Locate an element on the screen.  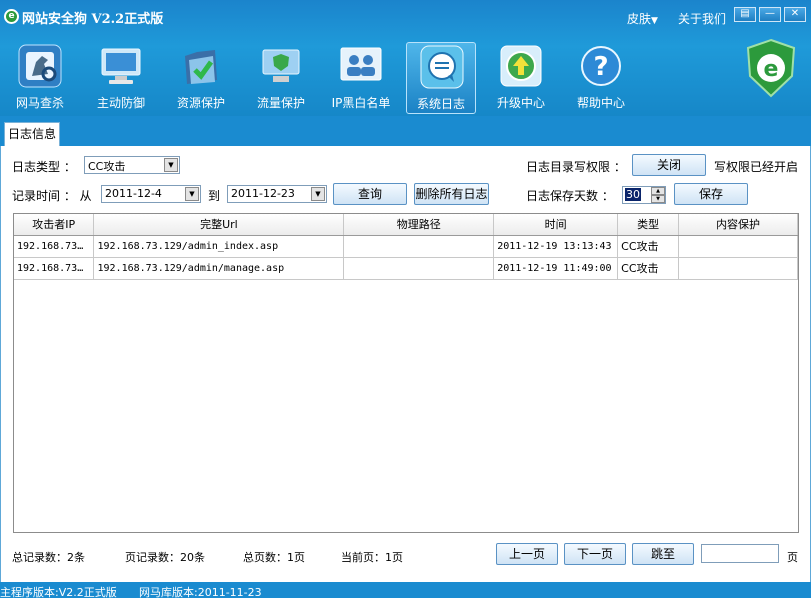
tool-ip-list: IP黑白名单 is located at coordinates (361, 78).